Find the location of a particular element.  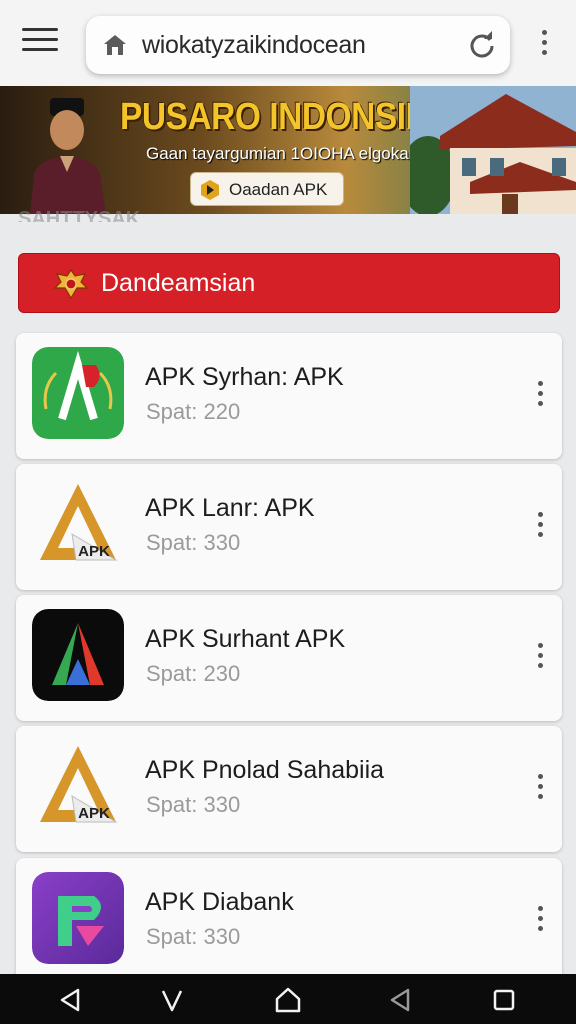

person-image is located at coordinates (68, 156).